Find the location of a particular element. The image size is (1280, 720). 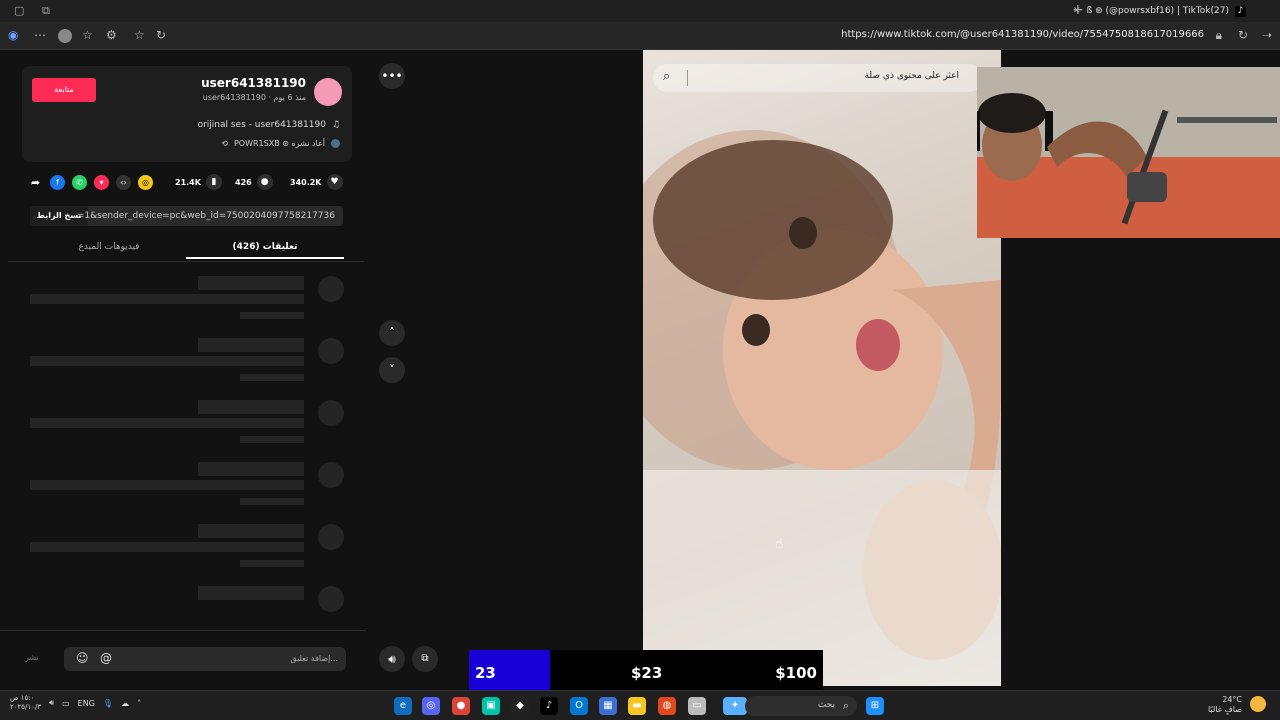

post-button: نشر is located at coordinates (32, 657).